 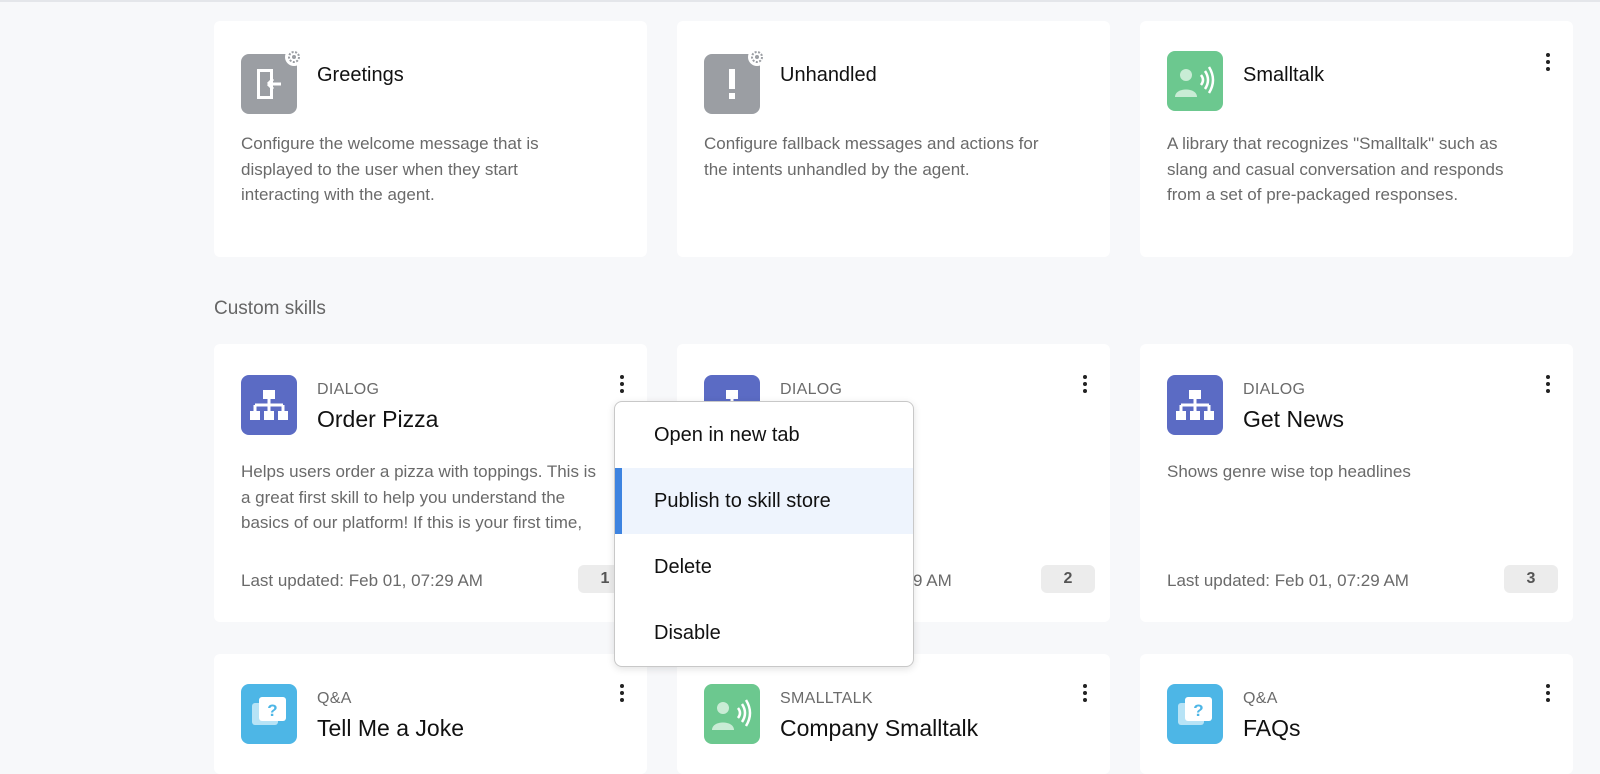 I want to click on top-divider, so click(x=800, y=1).